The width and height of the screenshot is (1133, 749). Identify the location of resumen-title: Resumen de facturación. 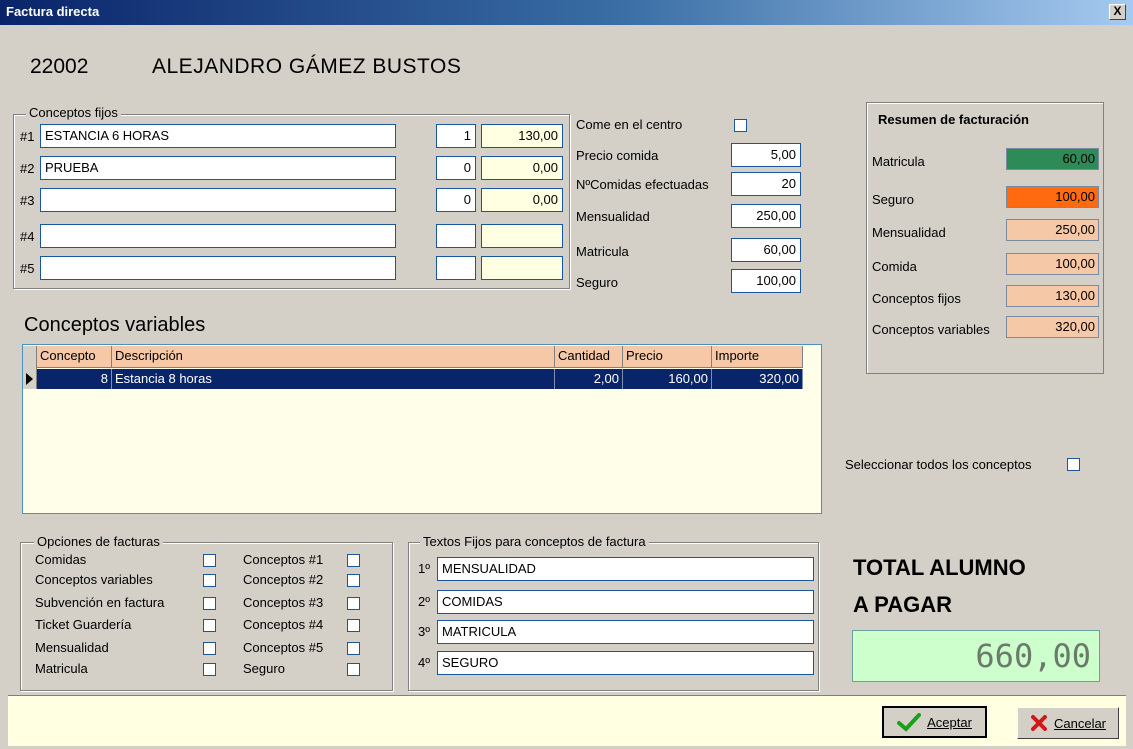
(953, 119).